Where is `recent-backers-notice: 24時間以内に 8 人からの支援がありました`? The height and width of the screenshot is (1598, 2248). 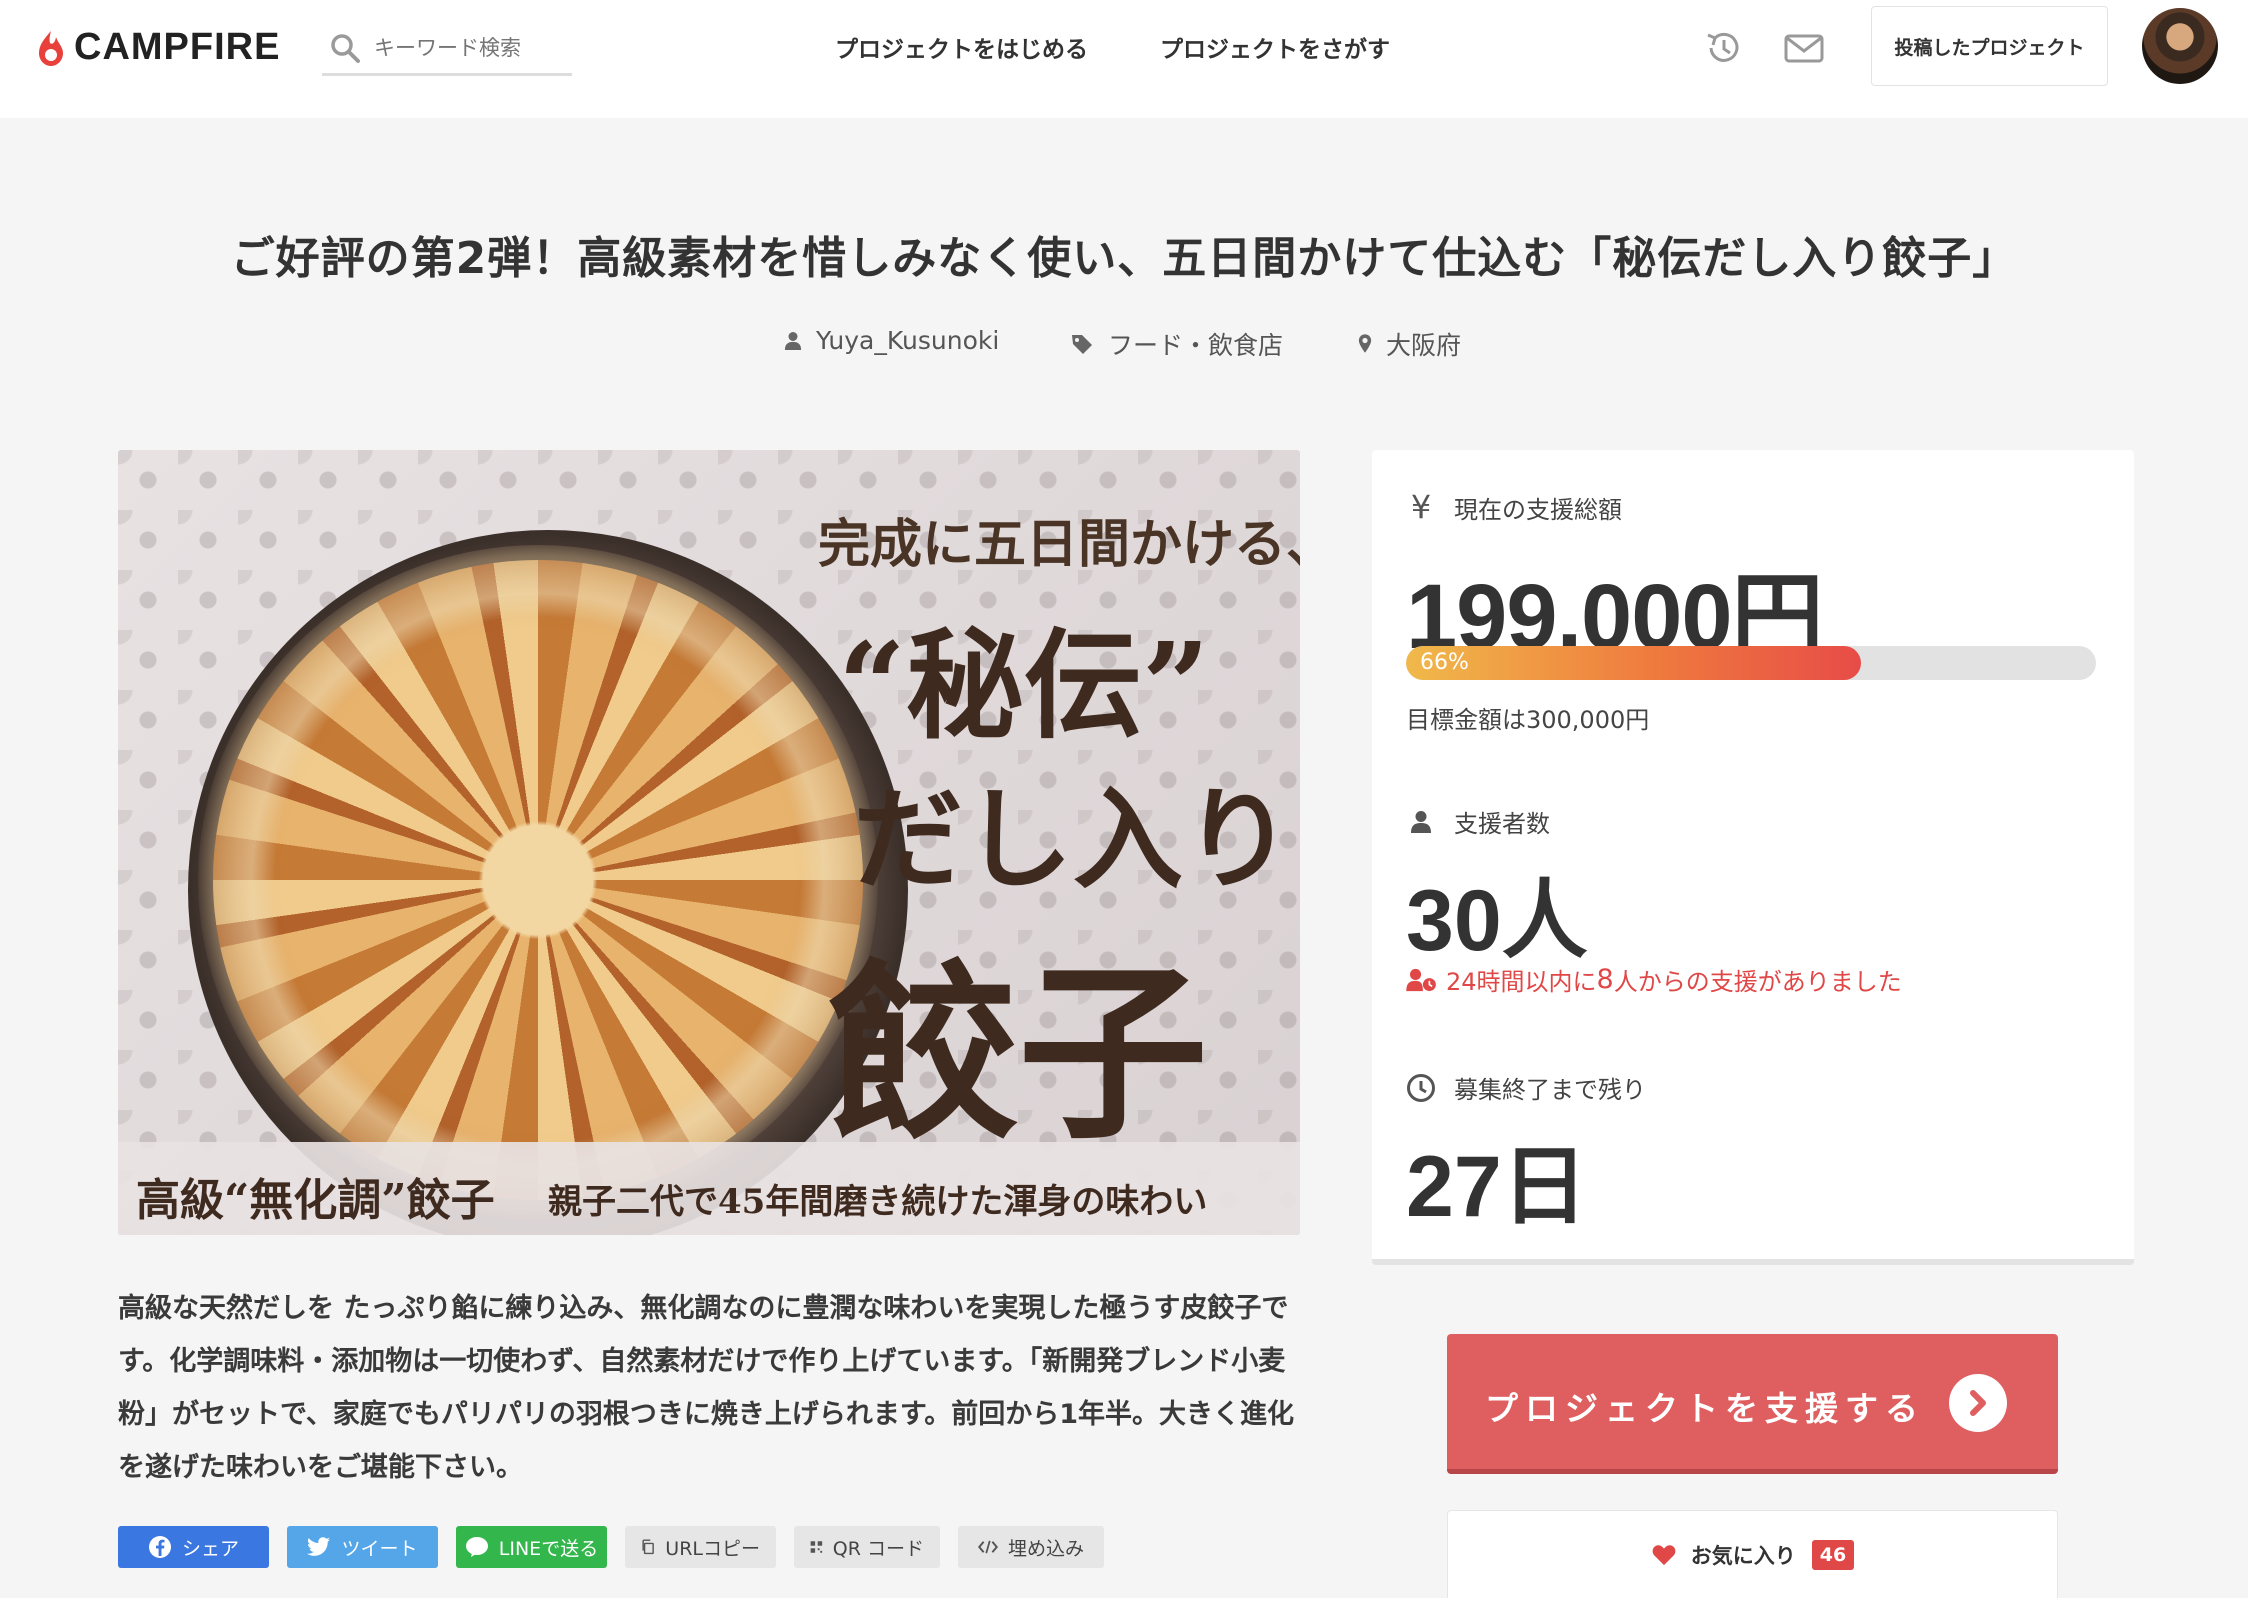
recent-backers-notice: 24時間以内に 8 人からの支援がありました is located at coordinates (1654, 979).